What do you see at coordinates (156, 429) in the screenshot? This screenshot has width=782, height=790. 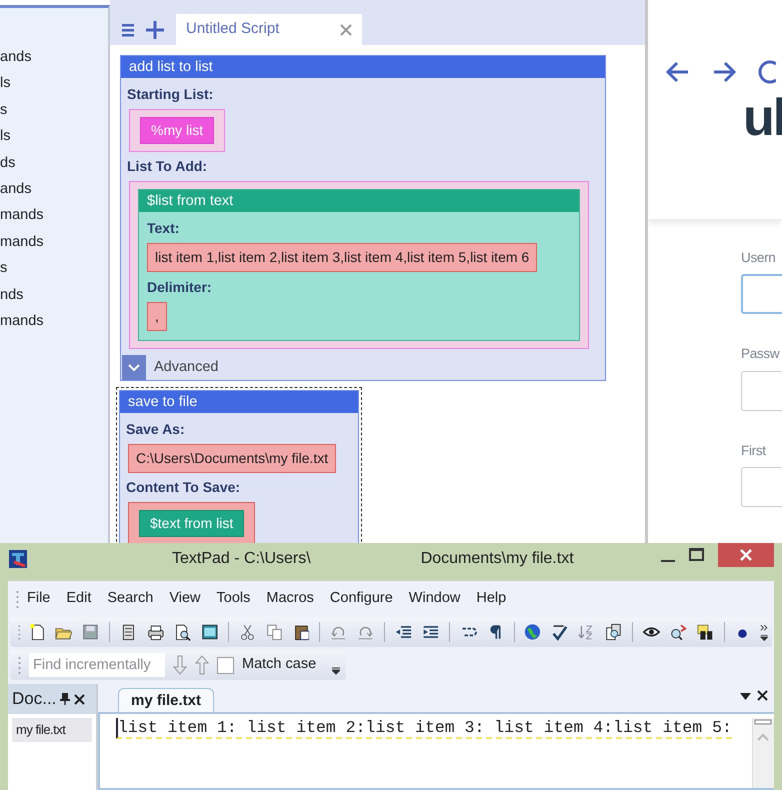 I see `parameter-label: Save As:` at bounding box center [156, 429].